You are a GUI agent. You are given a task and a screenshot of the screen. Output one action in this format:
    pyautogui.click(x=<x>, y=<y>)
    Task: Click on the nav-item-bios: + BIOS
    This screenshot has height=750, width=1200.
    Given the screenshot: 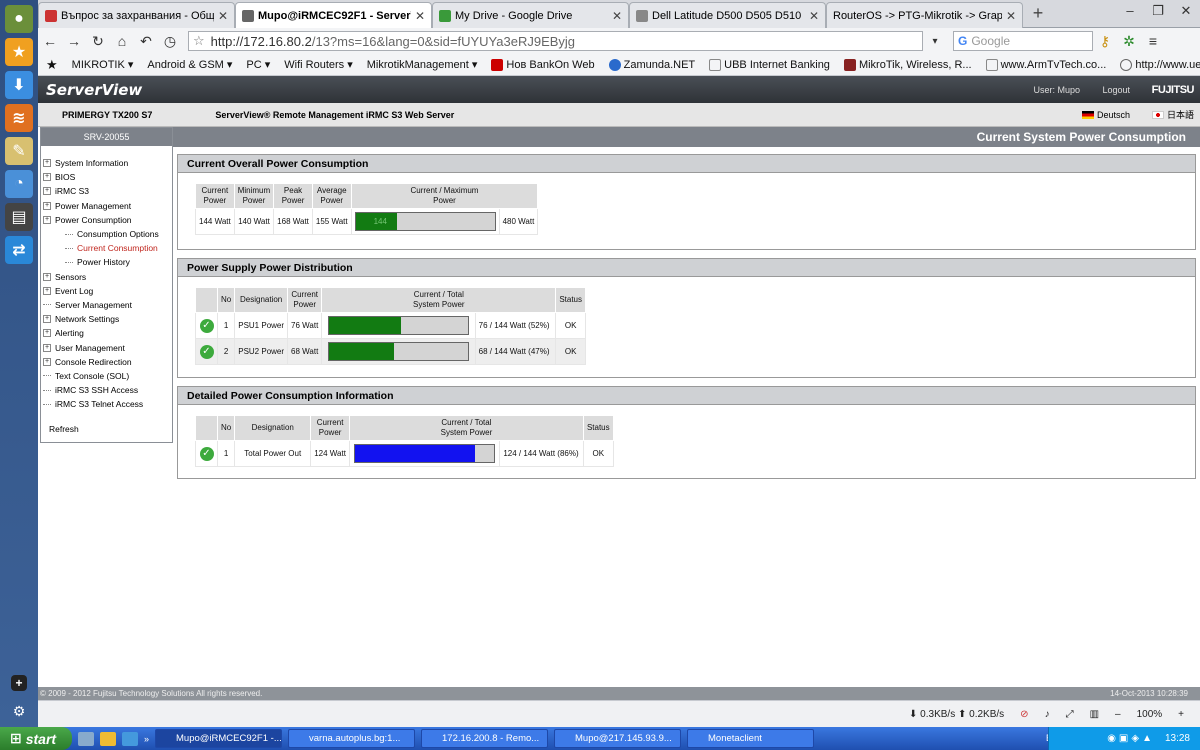 What is the action you would take?
    pyautogui.click(x=107, y=177)
    